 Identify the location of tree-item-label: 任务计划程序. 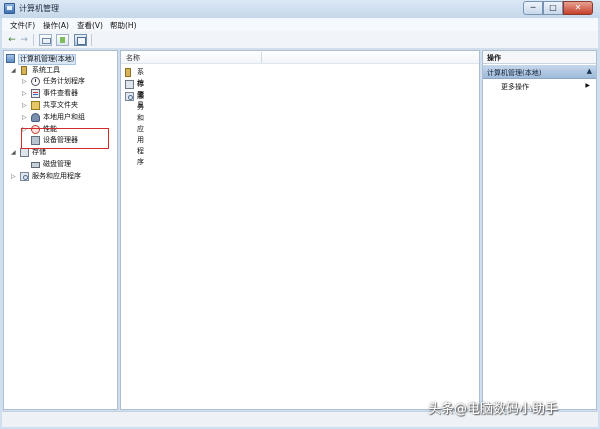
(64, 81).